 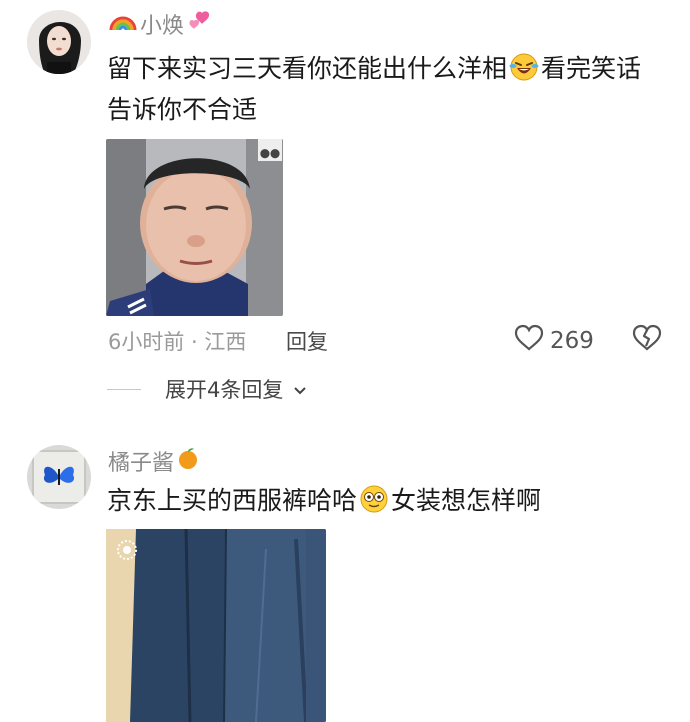 I want to click on comment-text: 京东上买的西服裤哈哈 女装想怎样啊, so click(x=324, y=499).